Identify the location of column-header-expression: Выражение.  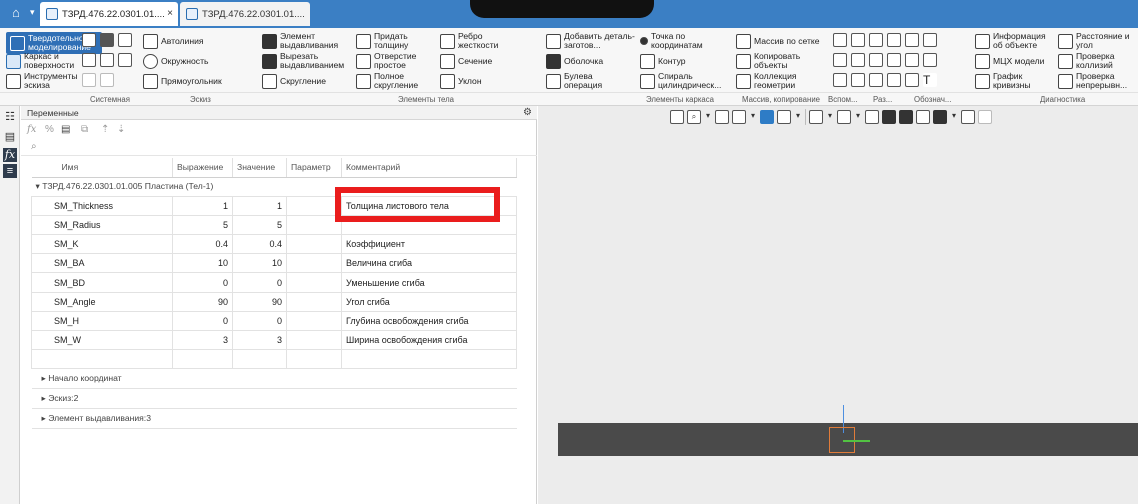
(202, 168).